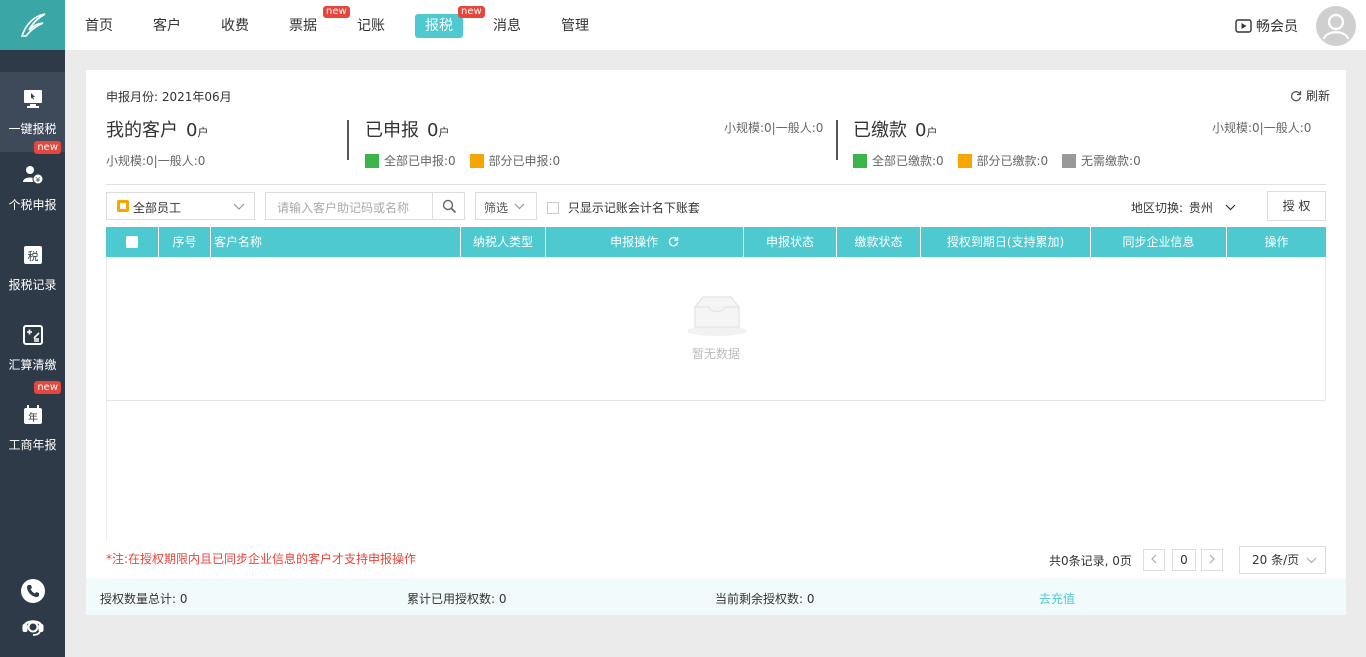 The height and width of the screenshot is (657, 1366). I want to click on avatar, so click(1336, 26).